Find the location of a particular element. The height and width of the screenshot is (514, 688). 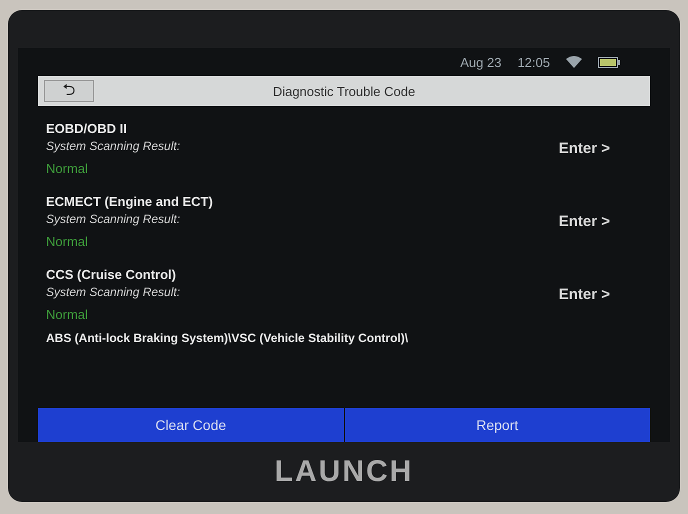

system-name: ABS (Anti-lock Braking System)\VSC (Vehicle Stability Control)\ is located at coordinates (228, 338).